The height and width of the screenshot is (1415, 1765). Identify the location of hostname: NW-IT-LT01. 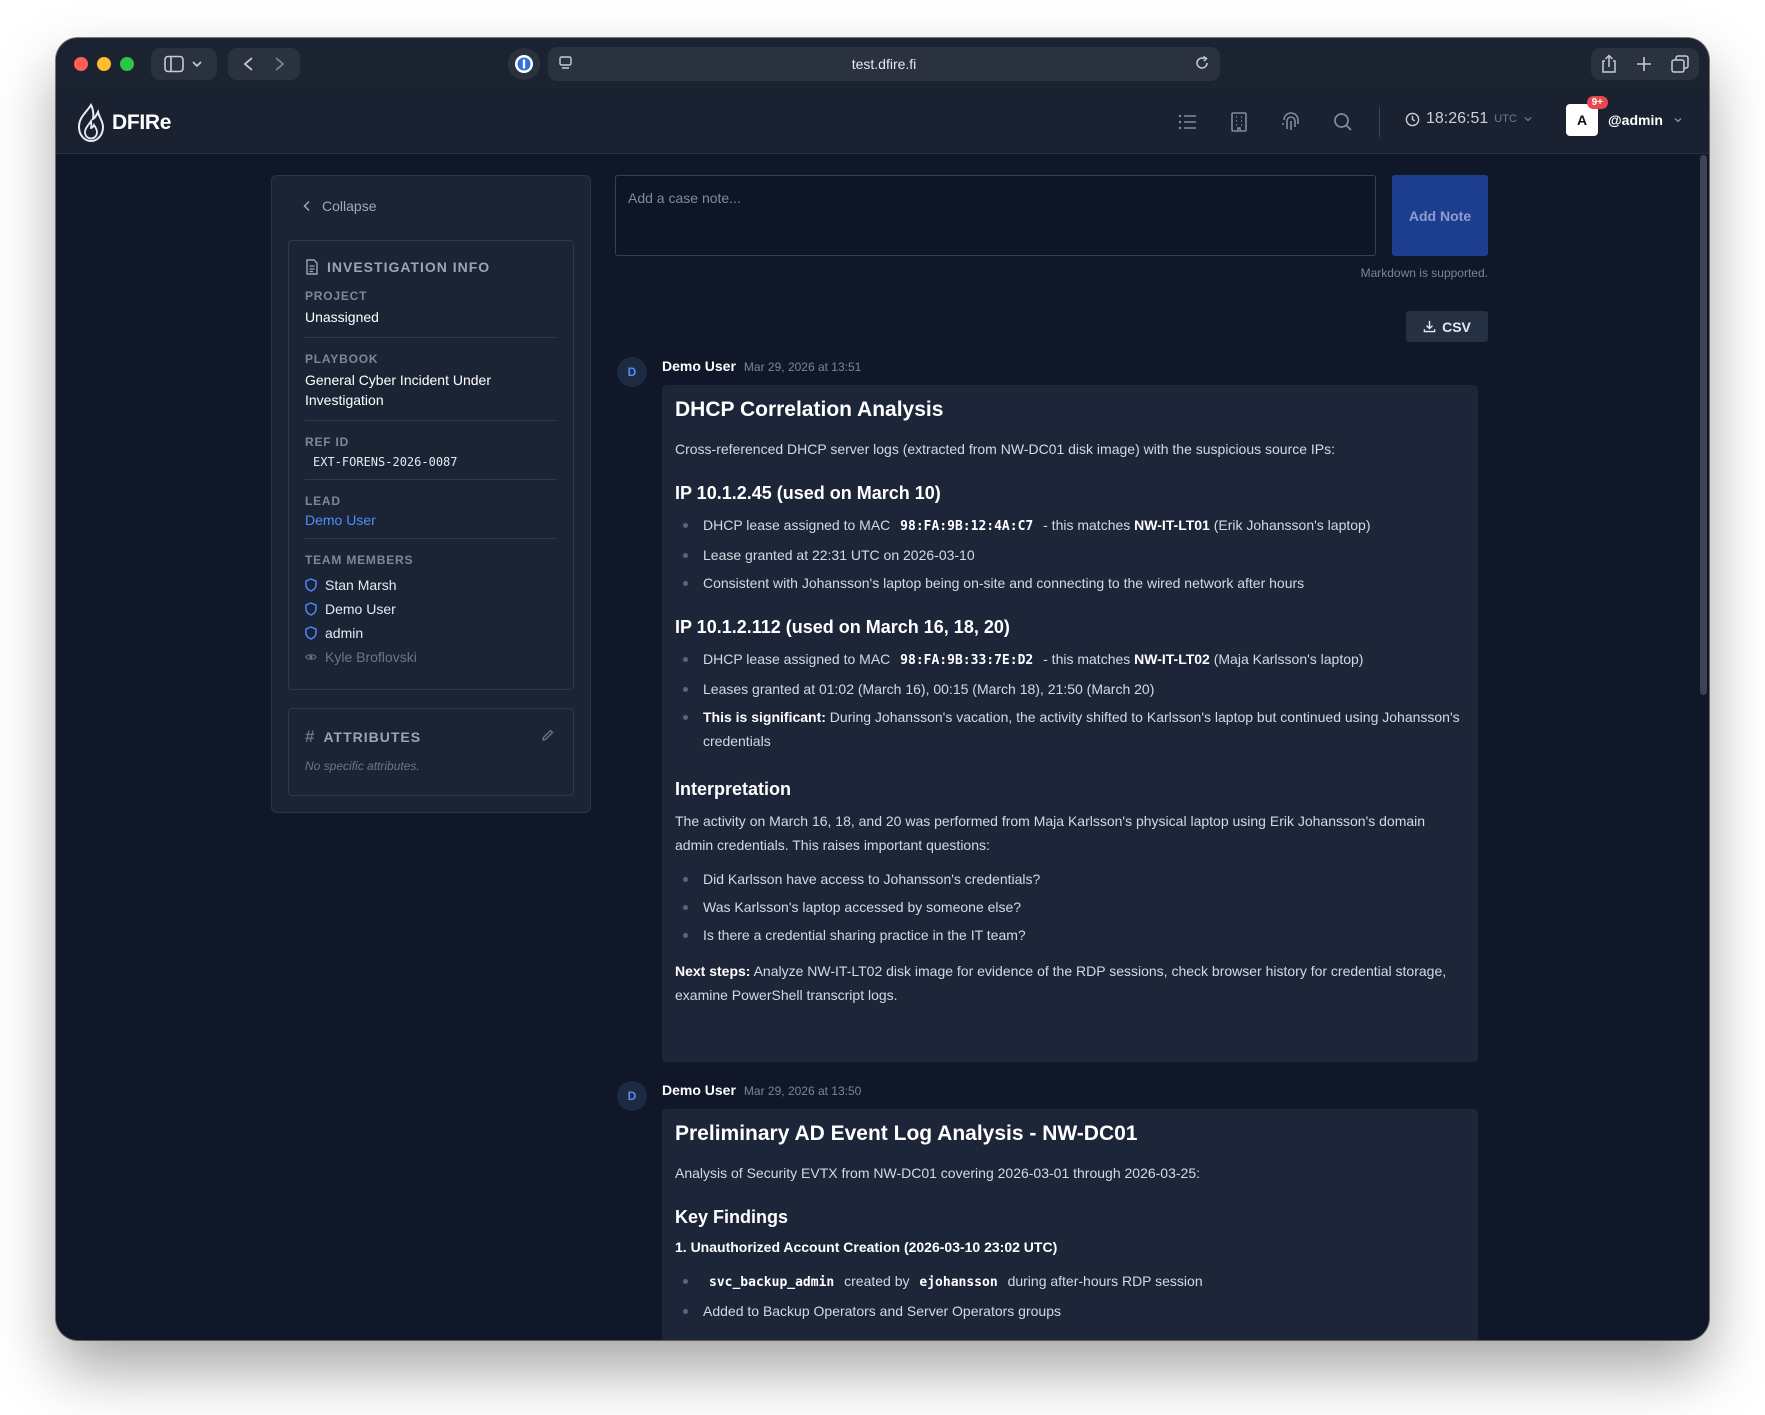
(1172, 525).